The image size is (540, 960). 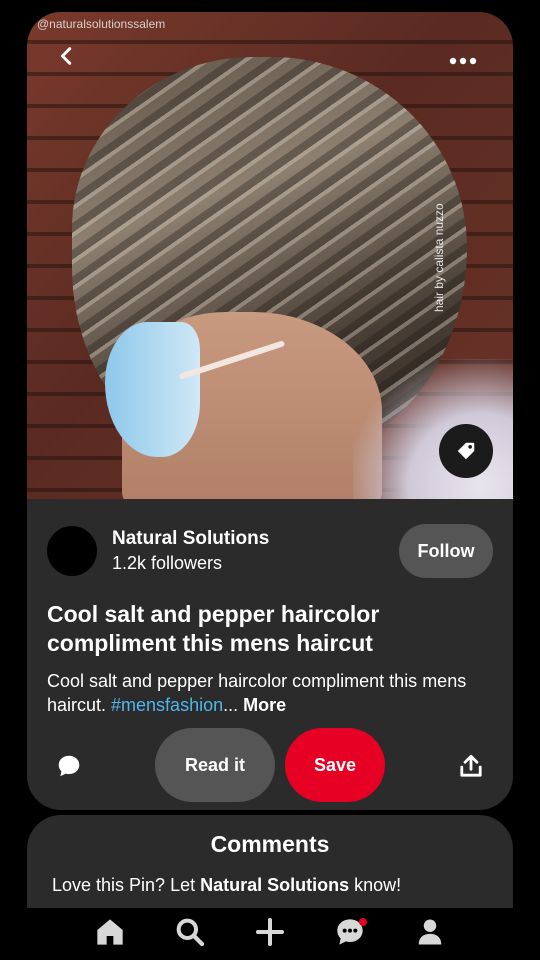 I want to click on prompt-creator-name: Natural Solutions, so click(x=275, y=885).